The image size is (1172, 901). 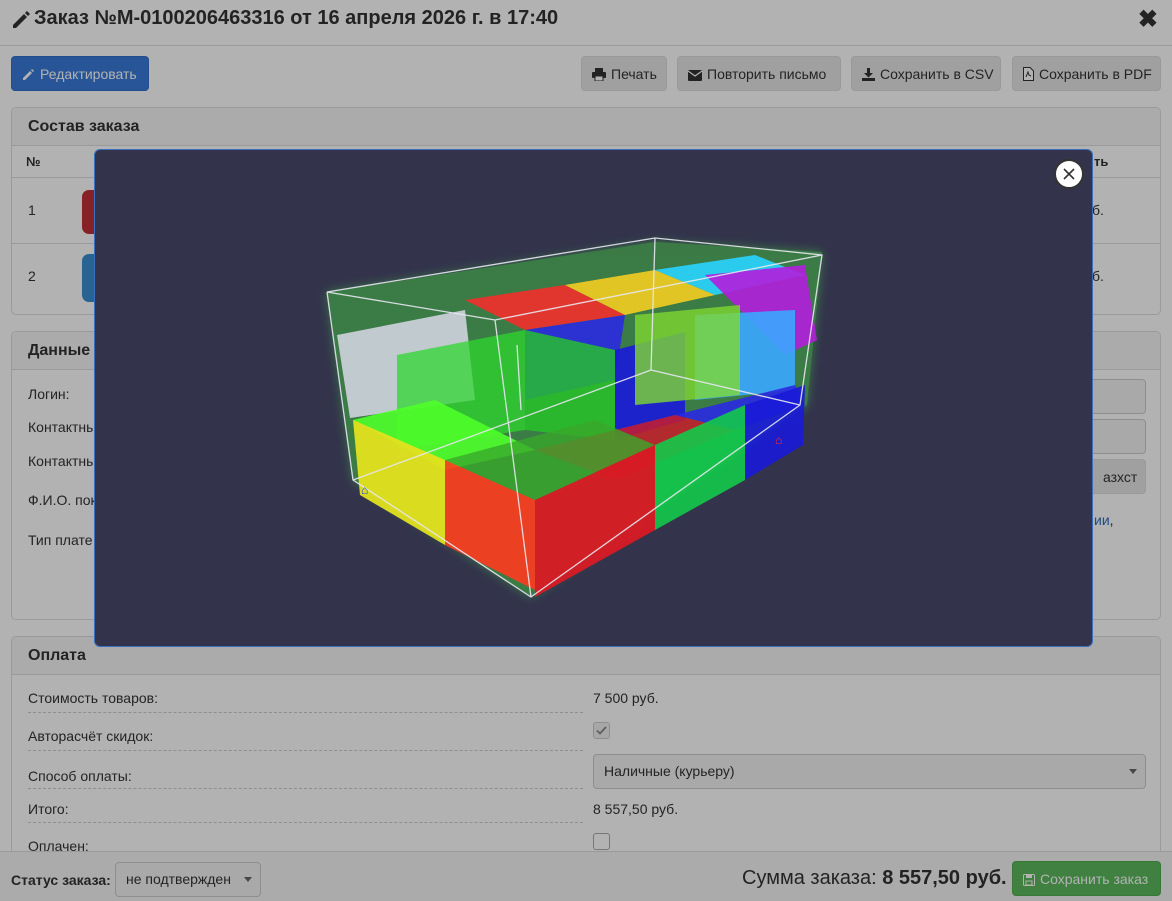 I want to click on close-icon, so click(x=1069, y=174).